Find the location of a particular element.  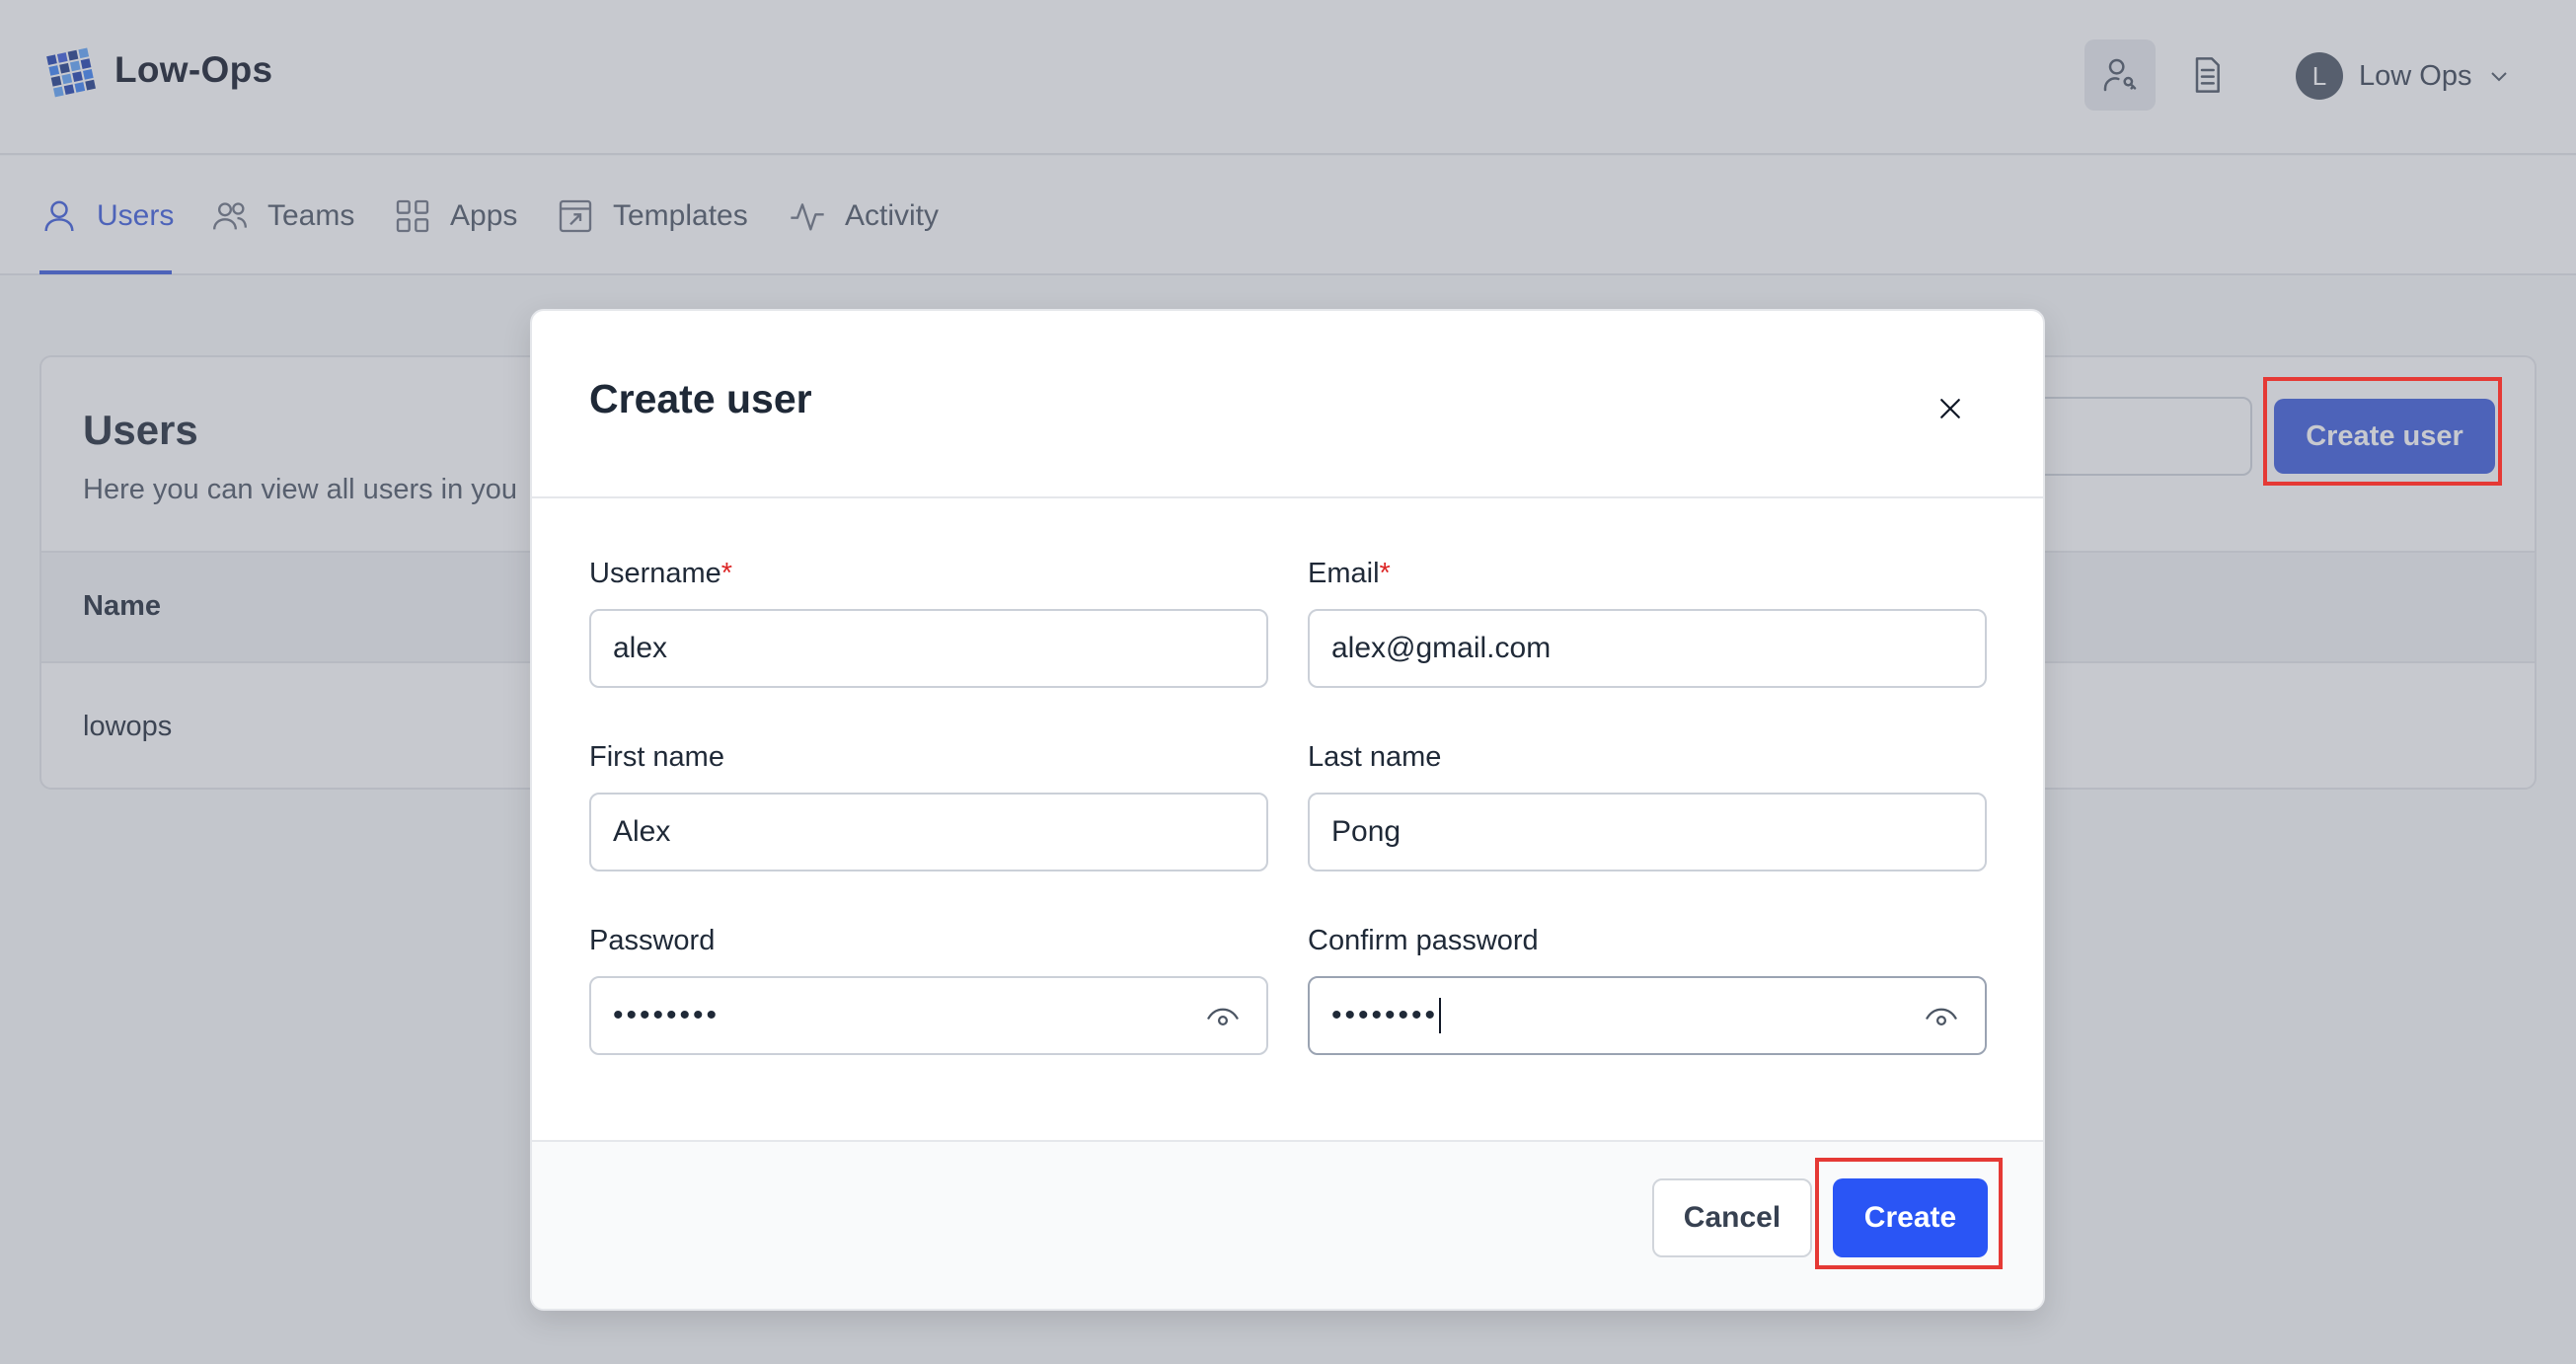

text-caret is located at coordinates (1441, 1016).